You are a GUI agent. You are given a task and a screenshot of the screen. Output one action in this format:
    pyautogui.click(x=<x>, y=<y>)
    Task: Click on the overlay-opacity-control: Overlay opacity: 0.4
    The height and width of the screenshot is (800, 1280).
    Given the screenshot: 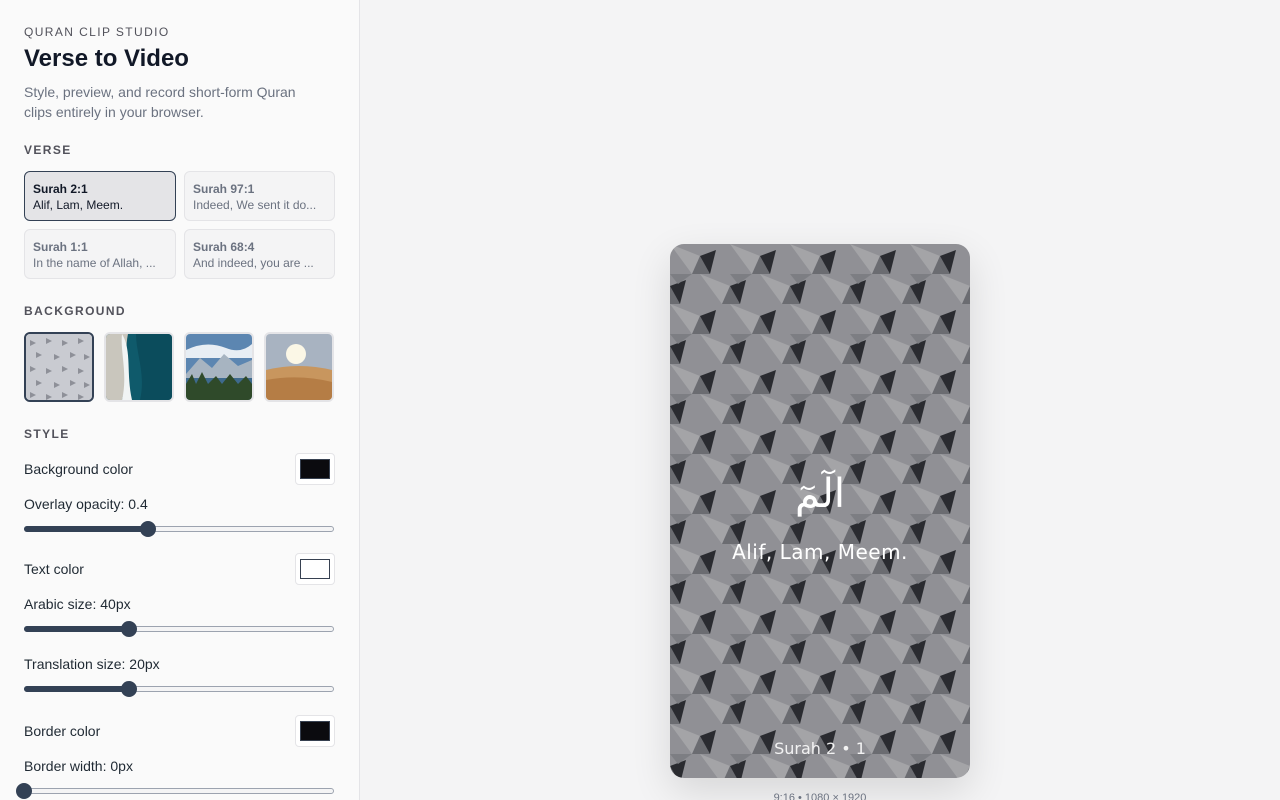 What is the action you would take?
    pyautogui.click(x=179, y=516)
    